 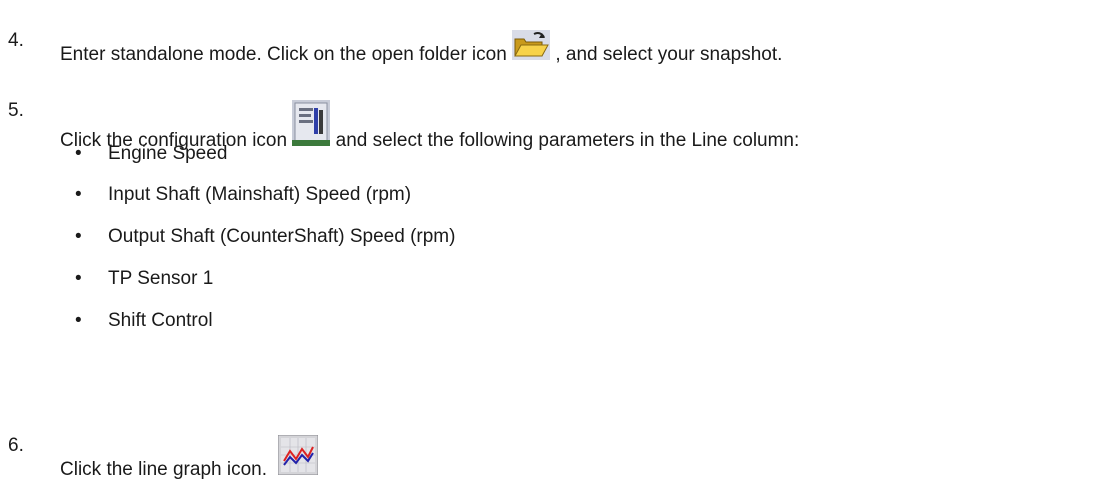 What do you see at coordinates (16, 40) in the screenshot?
I see `step-number: 4.` at bounding box center [16, 40].